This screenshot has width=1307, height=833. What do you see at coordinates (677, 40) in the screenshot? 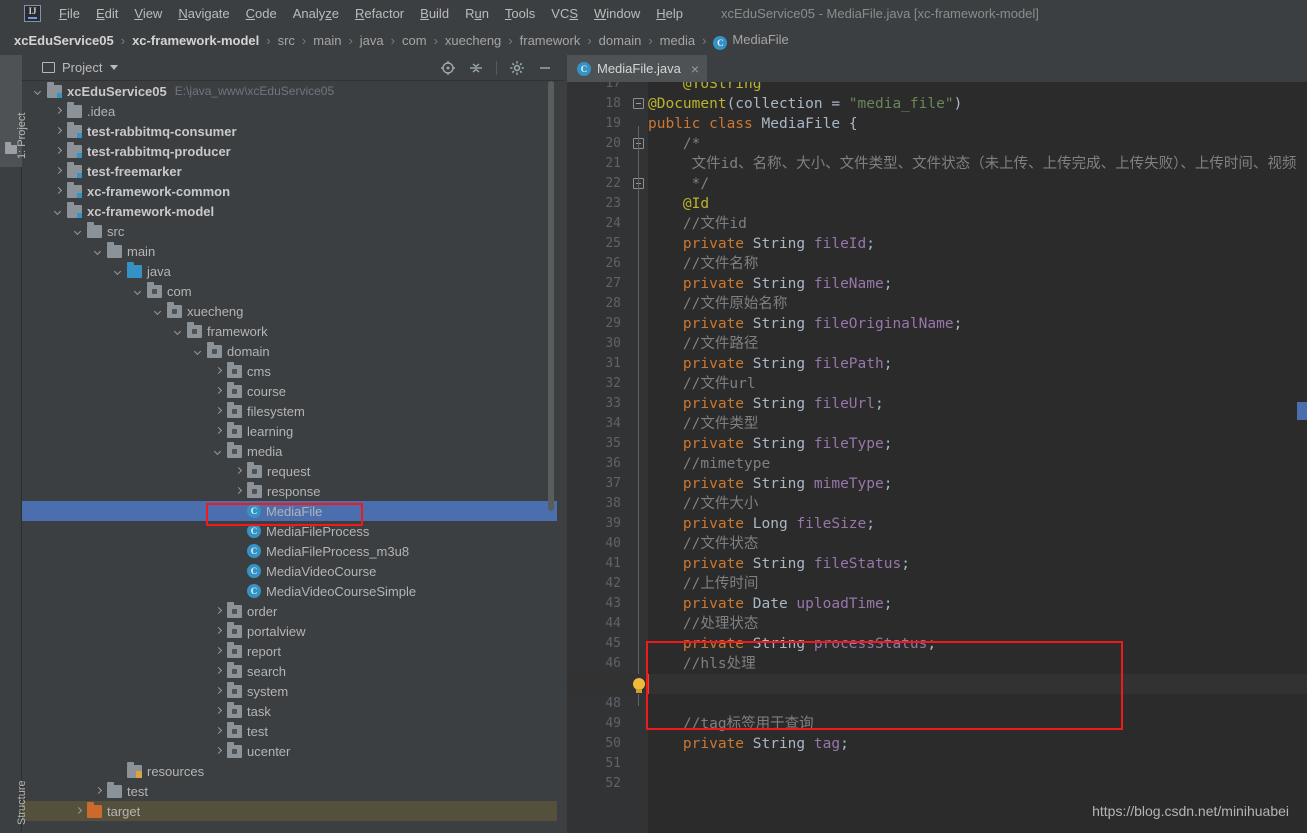
I see `breadcrumb-item-media: media` at bounding box center [677, 40].